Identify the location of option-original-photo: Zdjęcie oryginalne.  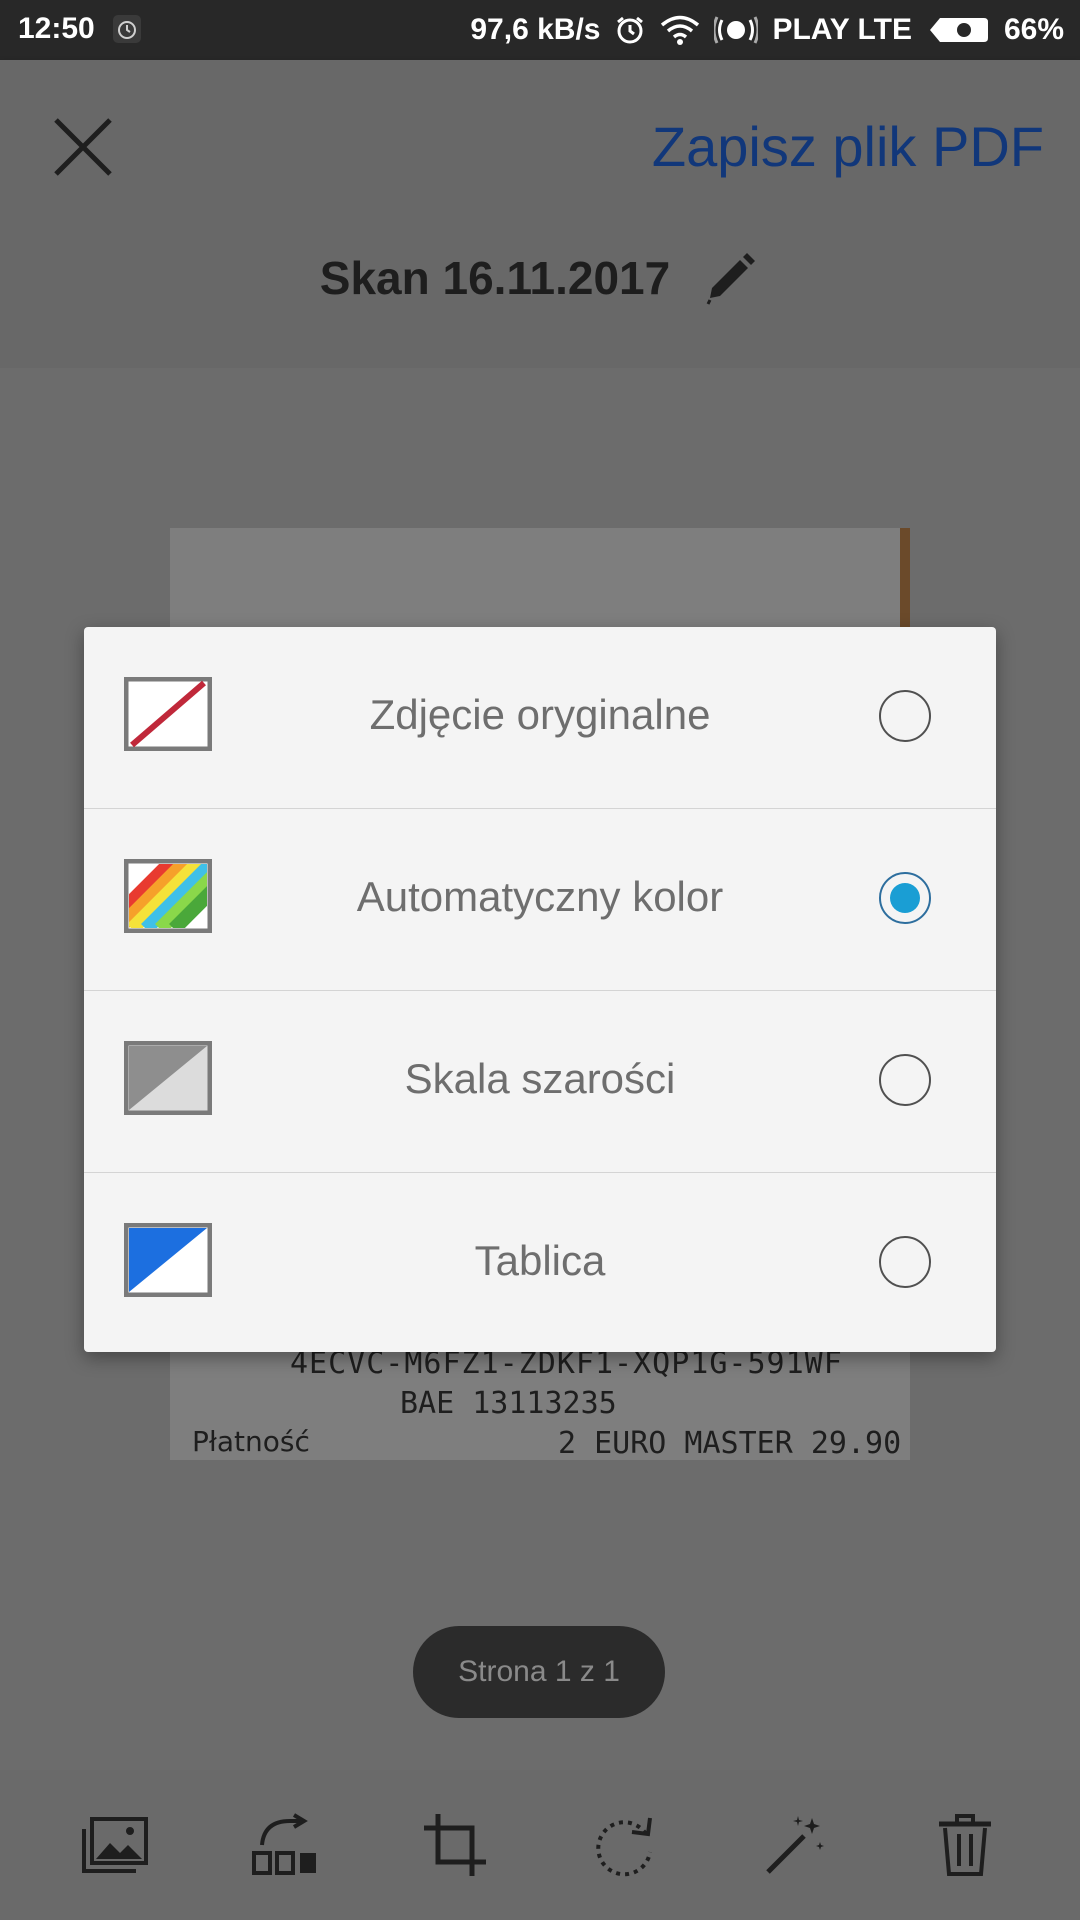
(540, 718).